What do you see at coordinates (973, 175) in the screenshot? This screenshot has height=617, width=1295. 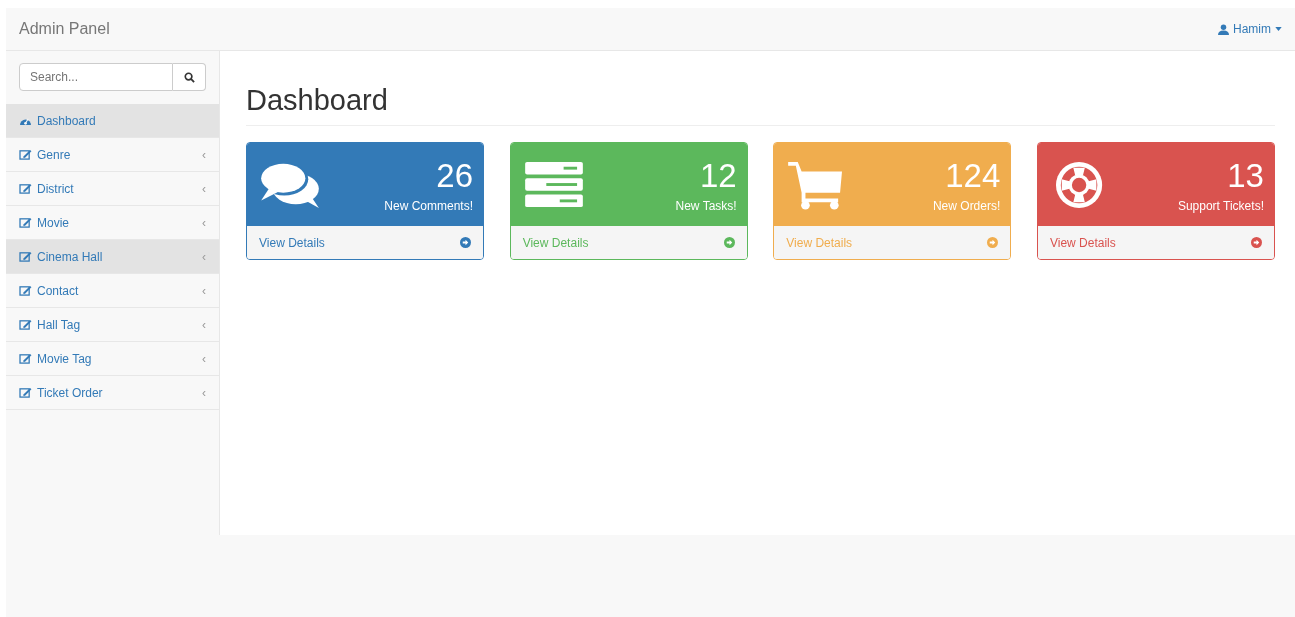 I see `stat-count: 124` at bounding box center [973, 175].